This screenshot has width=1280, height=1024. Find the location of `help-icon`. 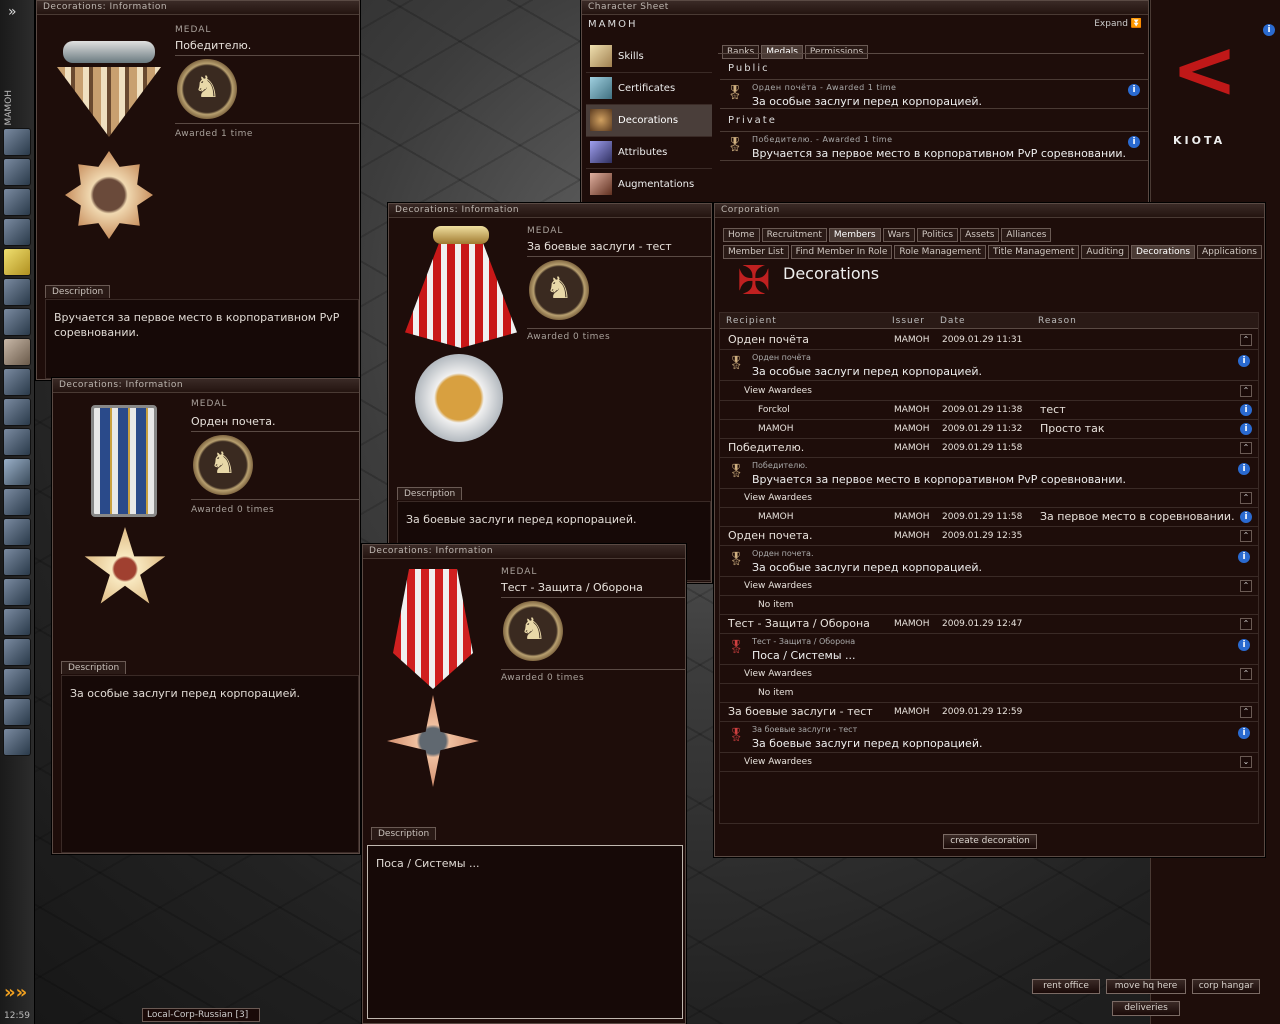

help-icon is located at coordinates (17, 592).